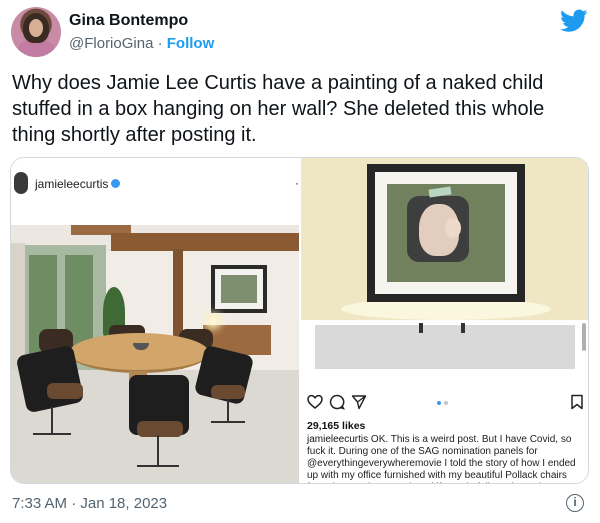 The image size is (600, 523). What do you see at coordinates (50, 379) in the screenshot?
I see `chair` at bounding box center [50, 379].